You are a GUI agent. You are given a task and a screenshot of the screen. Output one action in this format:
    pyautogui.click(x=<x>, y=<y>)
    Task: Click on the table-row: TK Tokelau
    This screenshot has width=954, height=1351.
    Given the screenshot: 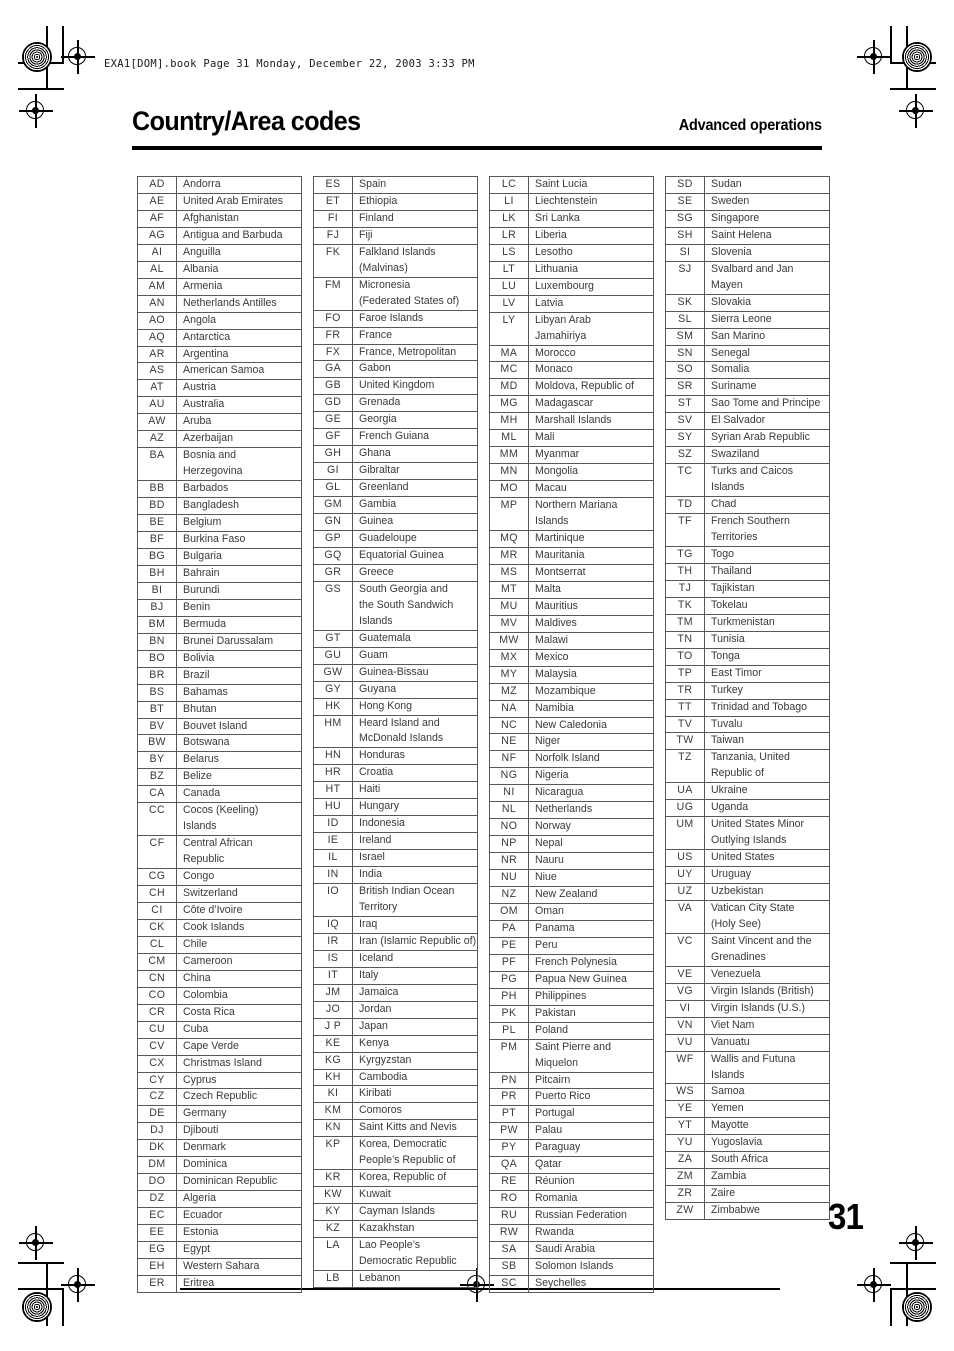 What is the action you would take?
    pyautogui.click(x=747, y=605)
    